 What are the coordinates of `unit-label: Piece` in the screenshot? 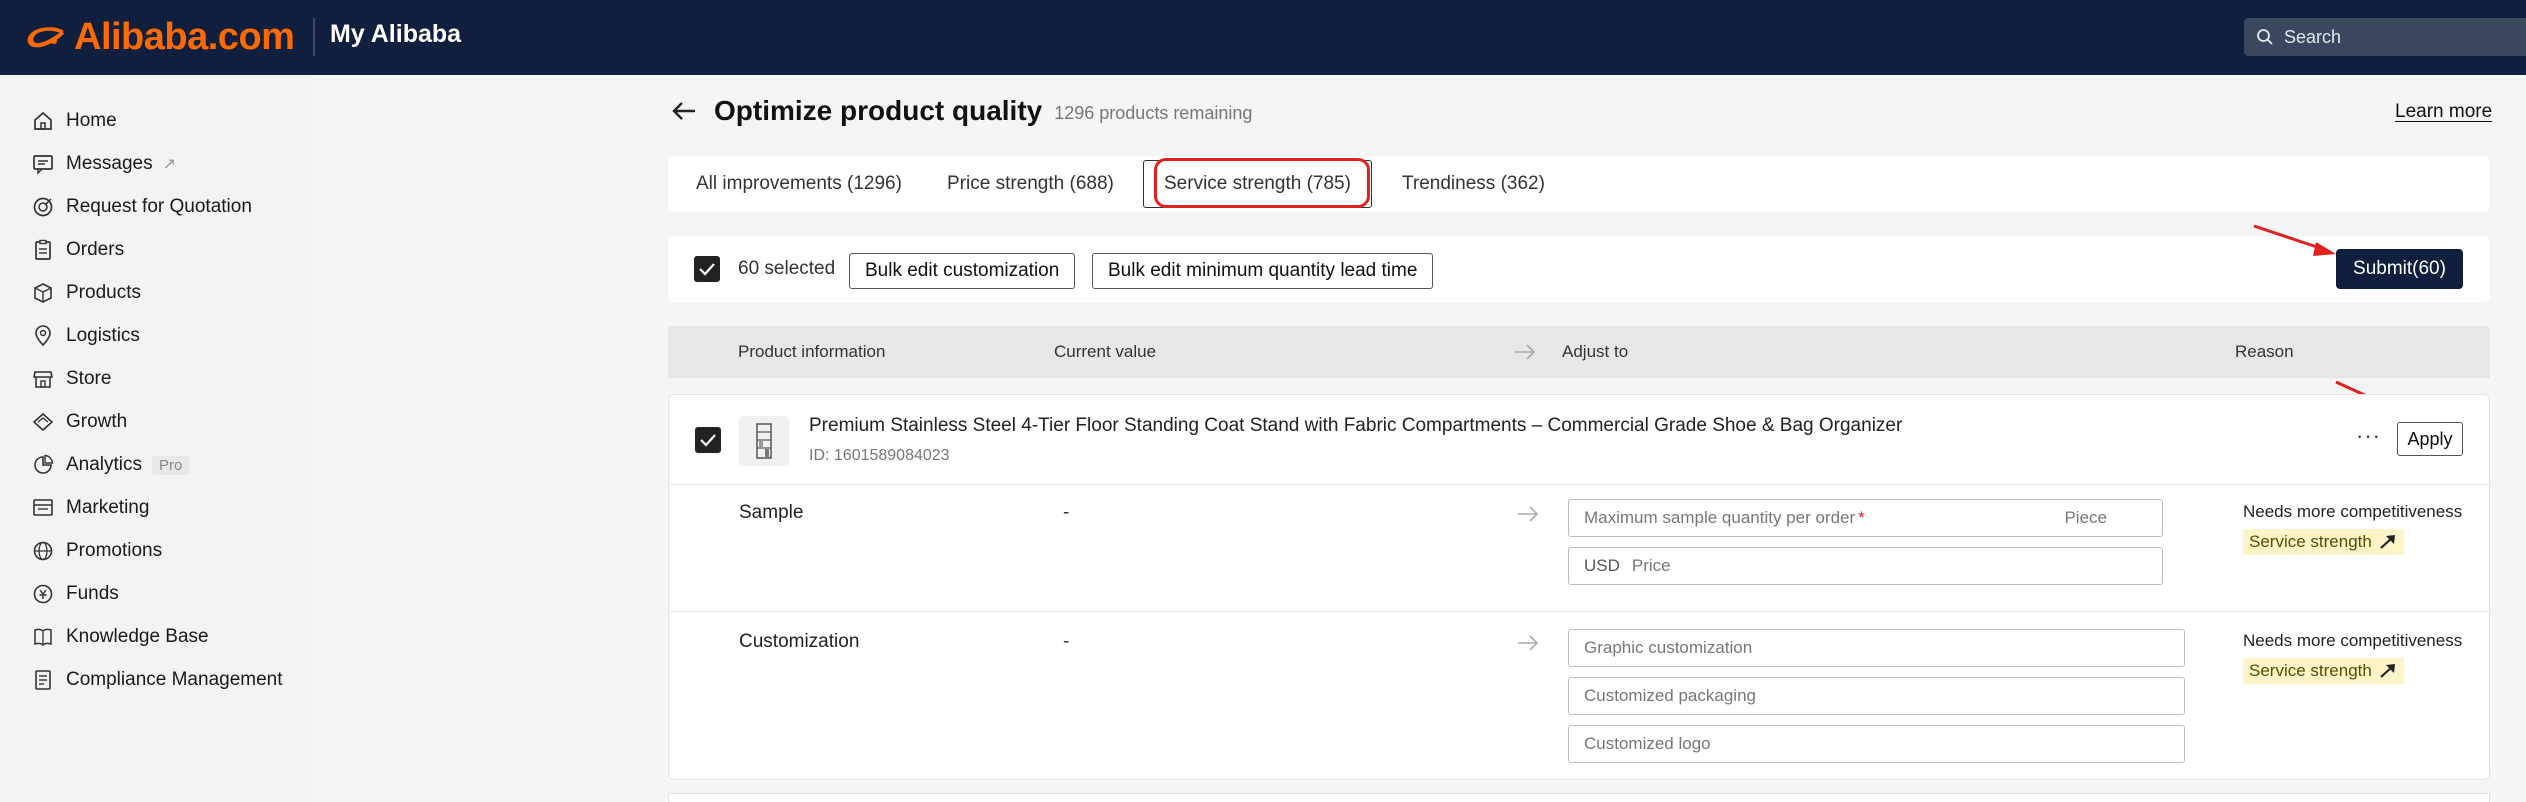 It's located at (2085, 517).